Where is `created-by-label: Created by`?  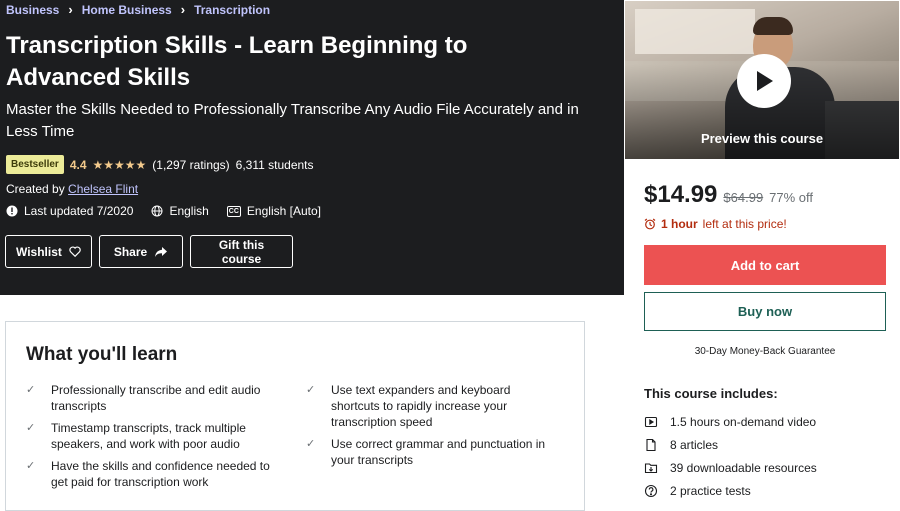 created-by-label: Created by is located at coordinates (35, 189).